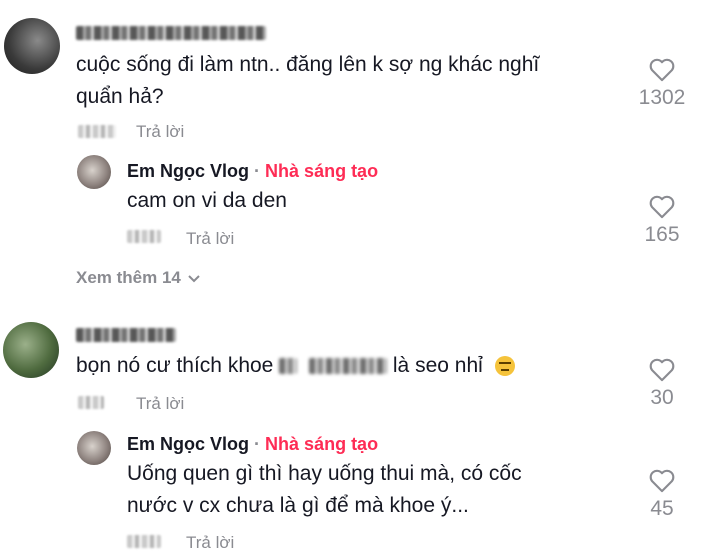 The width and height of the screenshot is (710, 560). What do you see at coordinates (662, 220) in the screenshot?
I see `like-button: 165` at bounding box center [662, 220].